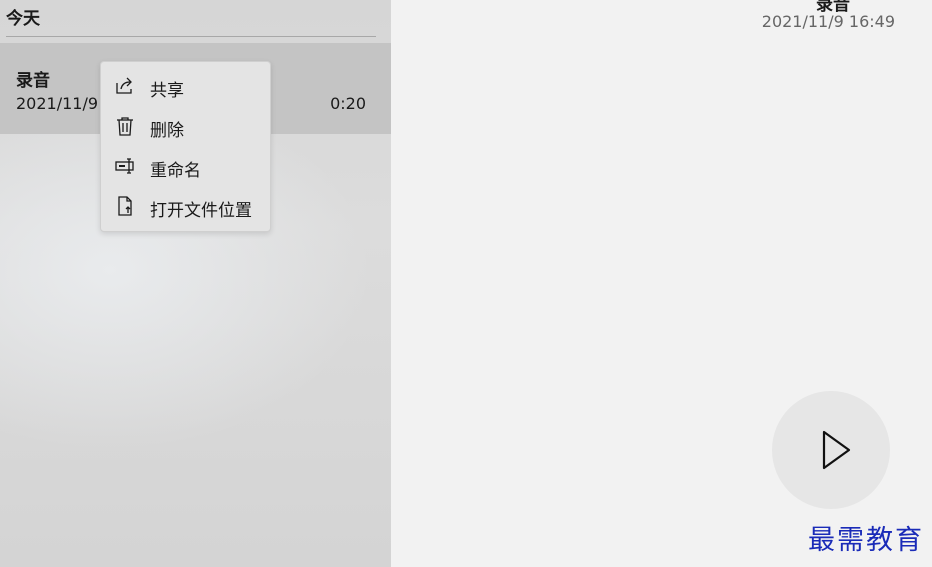  Describe the element at coordinates (23, 19) in the screenshot. I see `group-header-today: 今天` at that location.